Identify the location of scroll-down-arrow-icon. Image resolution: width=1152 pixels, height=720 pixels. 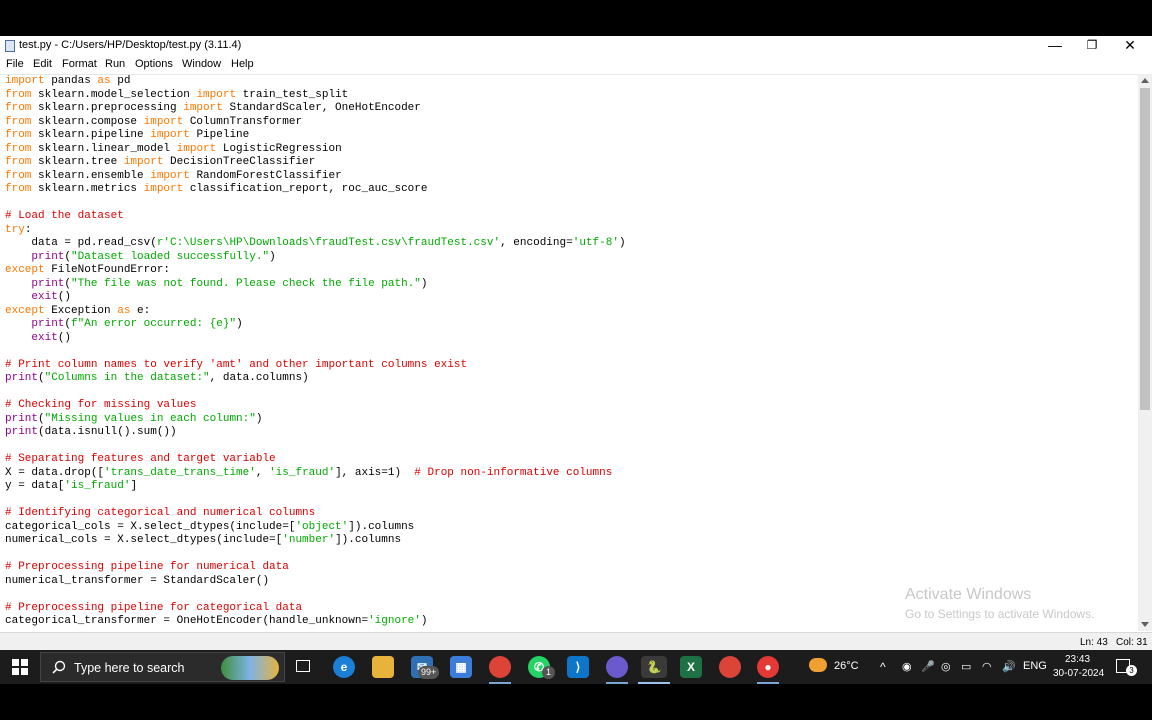
(1145, 624).